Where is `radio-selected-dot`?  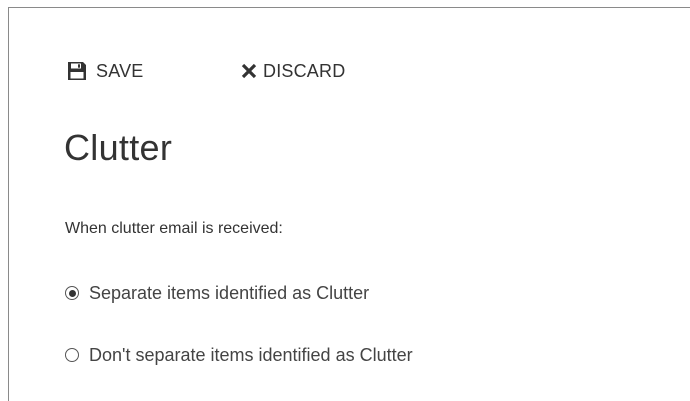 radio-selected-dot is located at coordinates (72, 293).